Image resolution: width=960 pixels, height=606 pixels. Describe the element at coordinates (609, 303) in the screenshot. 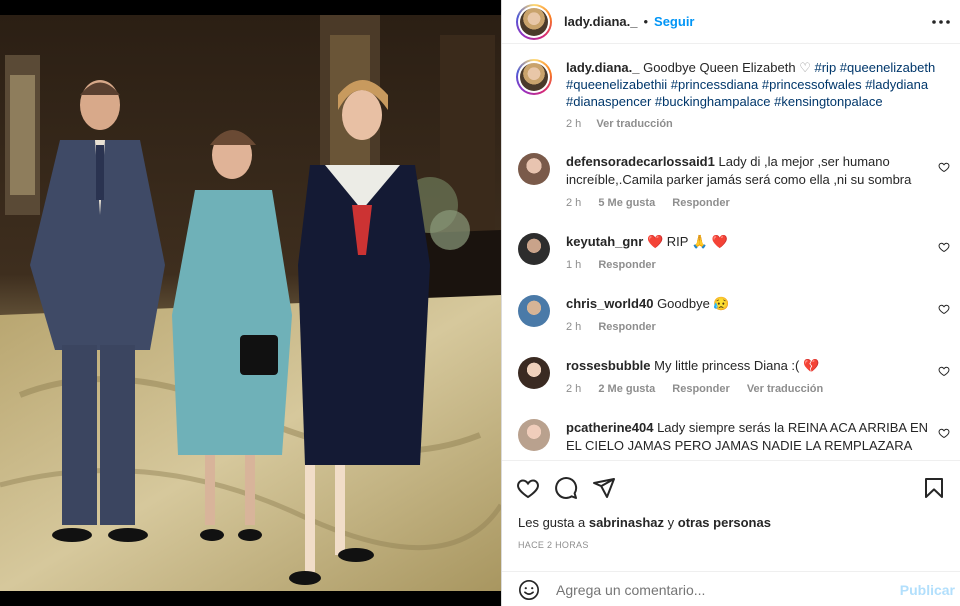

I see `commenter-username: chris_world40` at that location.